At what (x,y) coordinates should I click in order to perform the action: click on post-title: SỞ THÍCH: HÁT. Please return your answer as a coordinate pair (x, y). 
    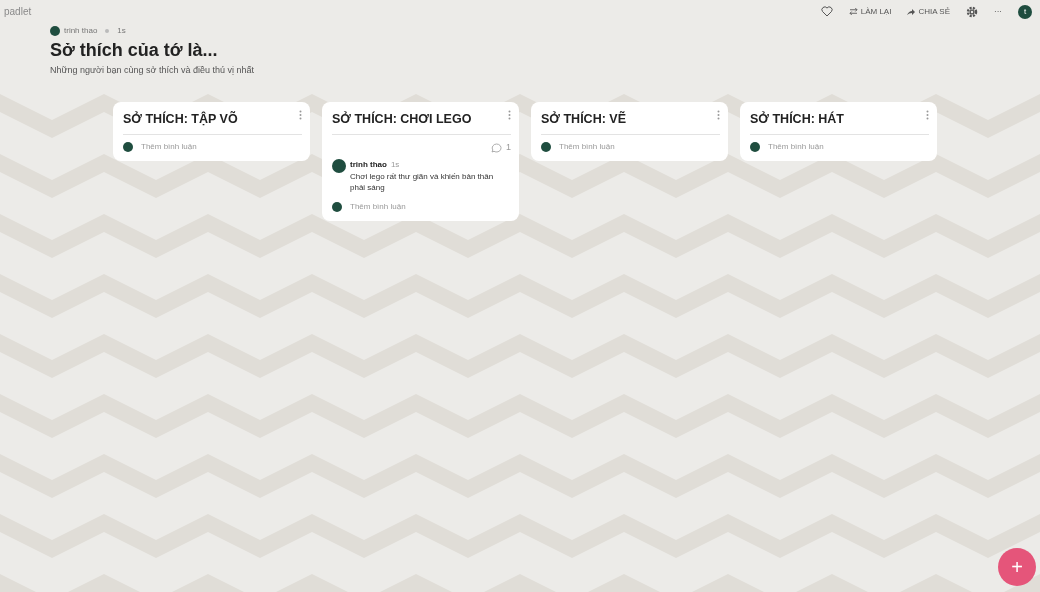
    Looking at the image, I should click on (797, 119).